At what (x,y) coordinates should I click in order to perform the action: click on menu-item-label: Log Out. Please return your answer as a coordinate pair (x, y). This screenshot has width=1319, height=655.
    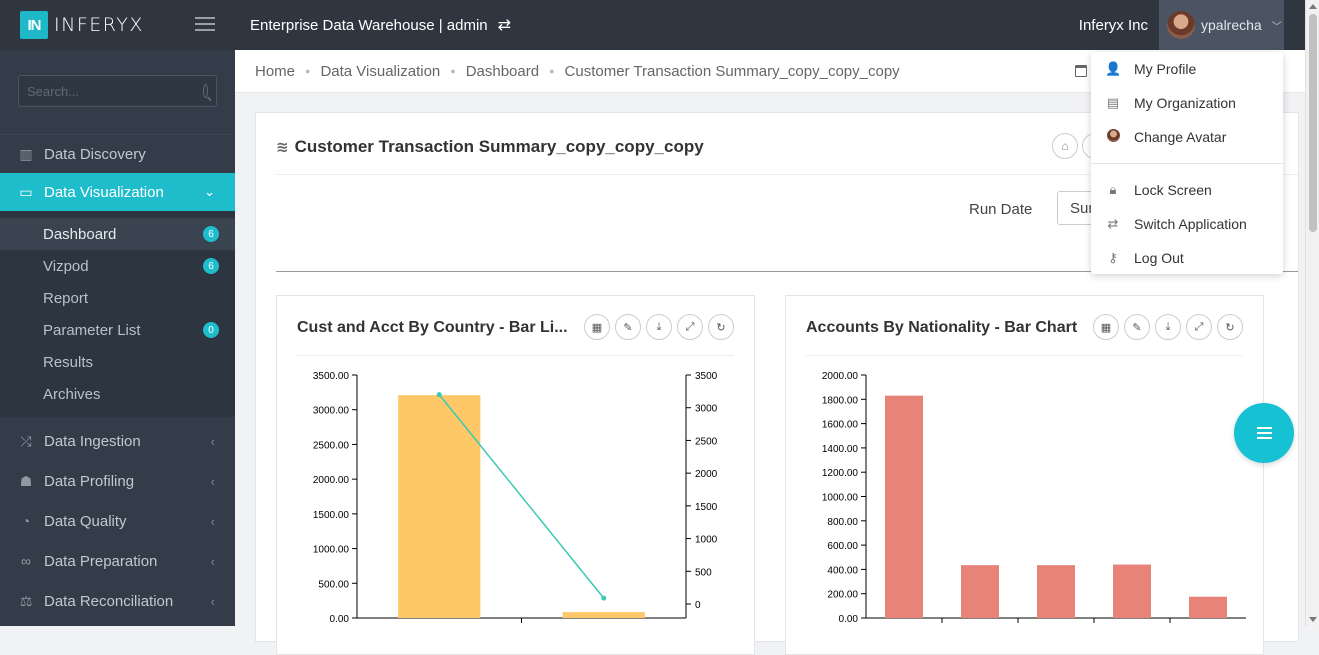
    Looking at the image, I should click on (1159, 258).